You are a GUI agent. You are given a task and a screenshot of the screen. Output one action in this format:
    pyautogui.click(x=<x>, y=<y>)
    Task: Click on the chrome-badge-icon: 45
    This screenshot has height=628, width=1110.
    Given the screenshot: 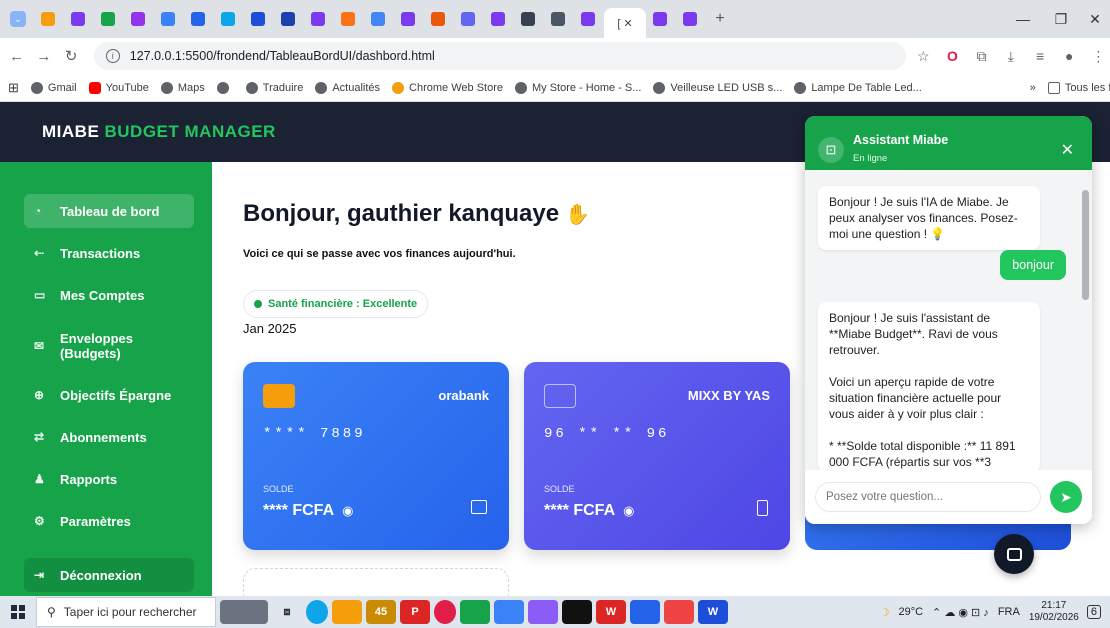 What is the action you would take?
    pyautogui.click(x=381, y=612)
    